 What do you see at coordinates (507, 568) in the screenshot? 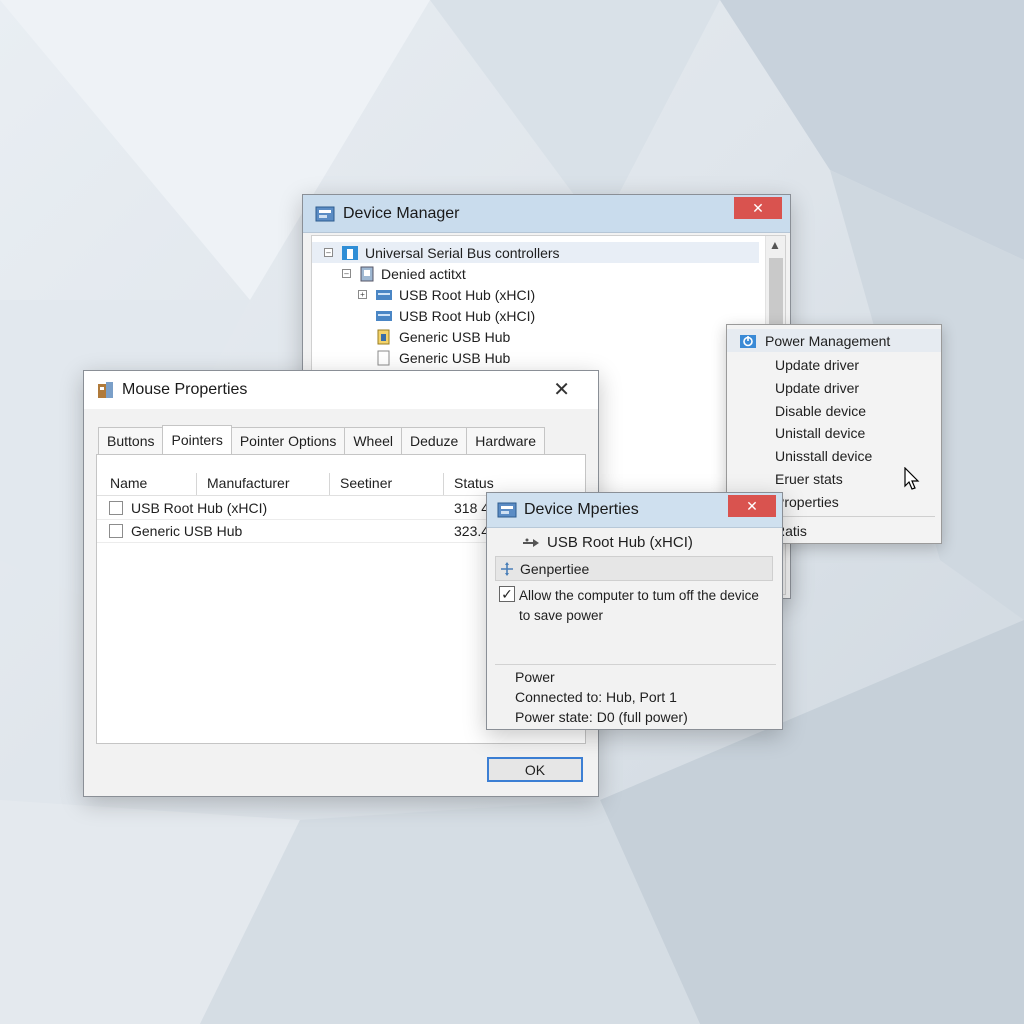
I see `move-icon` at bounding box center [507, 568].